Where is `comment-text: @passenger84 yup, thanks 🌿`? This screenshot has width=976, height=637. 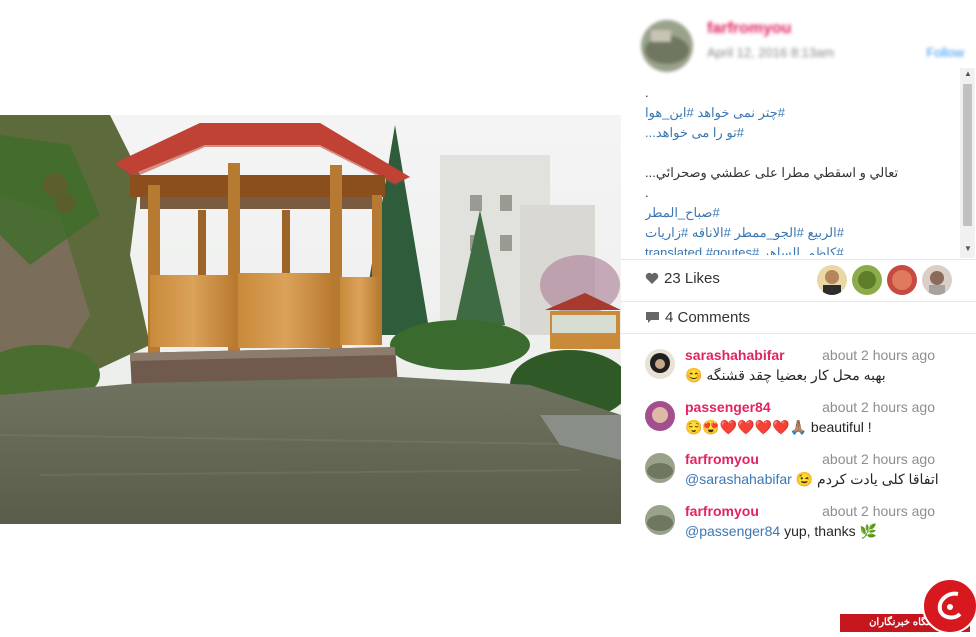
comment-text: @passenger84 yup, thanks 🌿 is located at coordinates (781, 531).